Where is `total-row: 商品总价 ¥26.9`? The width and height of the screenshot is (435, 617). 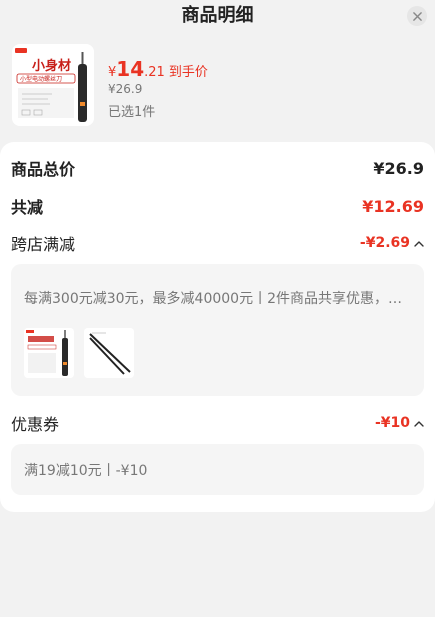 total-row: 商品总价 ¥26.9 is located at coordinates (217, 168).